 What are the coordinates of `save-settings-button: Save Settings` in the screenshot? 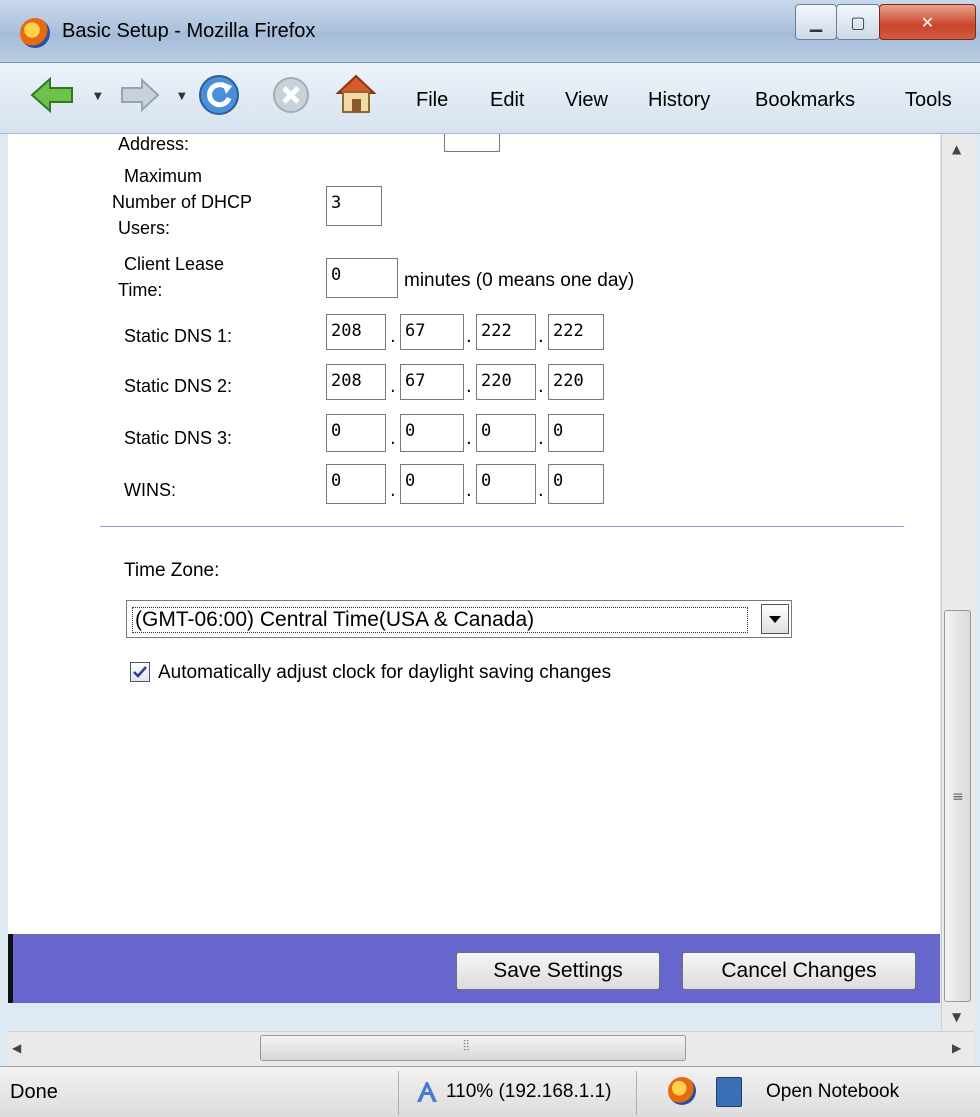 It's located at (558, 971).